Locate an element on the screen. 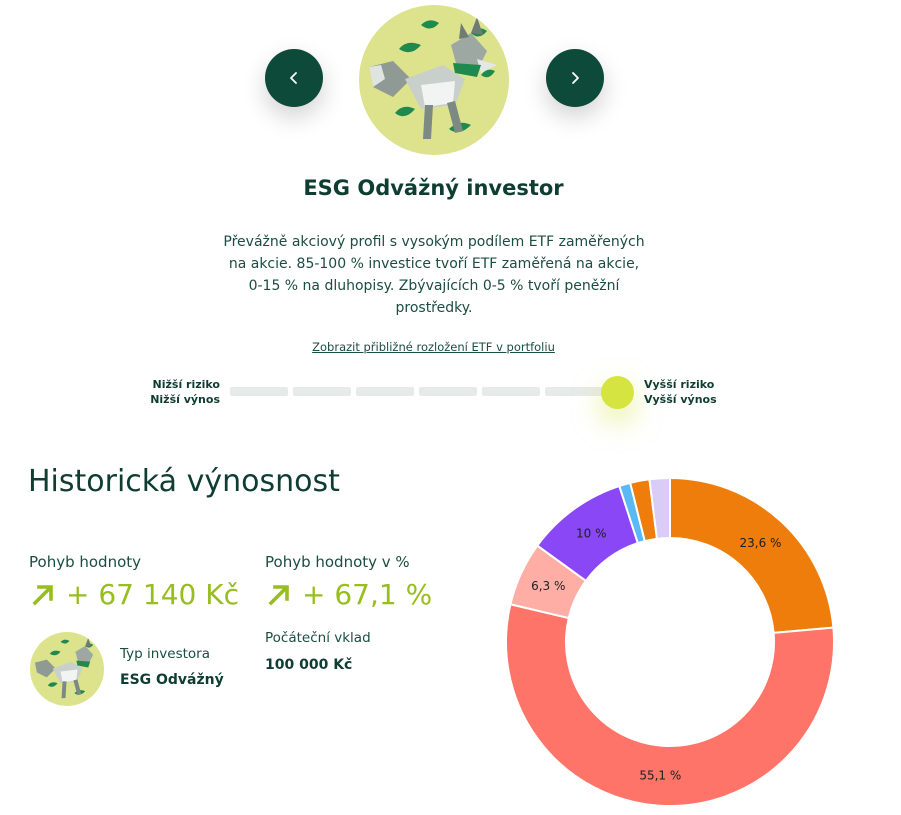 Image resolution: width=901 pixels, height=815 pixels. previous-profile-button is located at coordinates (294, 78).